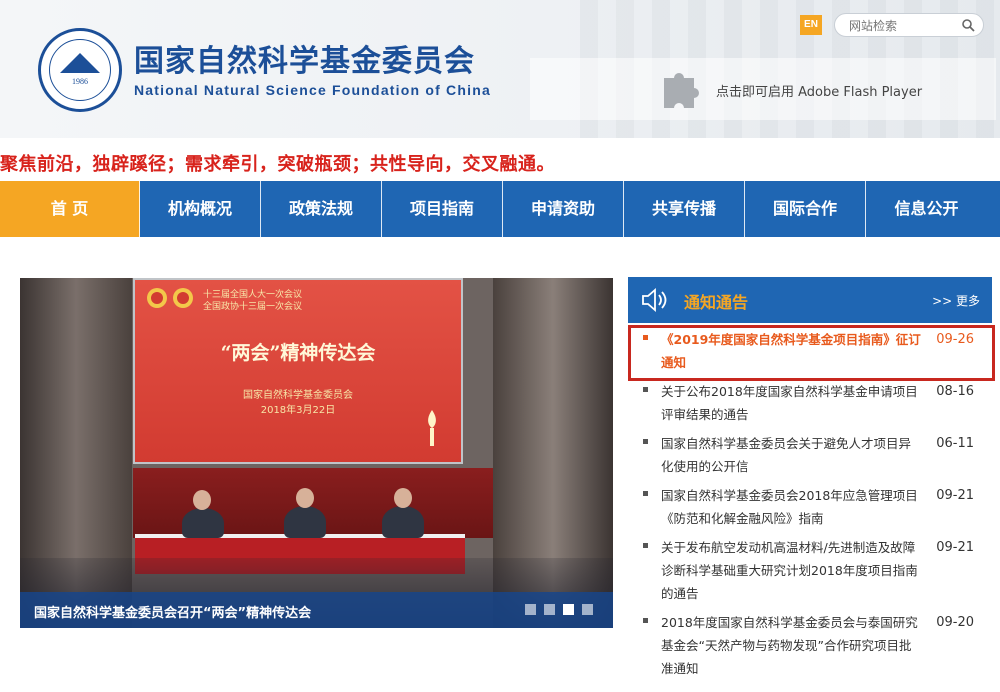  Describe the element at coordinates (298, 410) in the screenshot. I see `backdrop-date: 2018年3月22日` at that location.